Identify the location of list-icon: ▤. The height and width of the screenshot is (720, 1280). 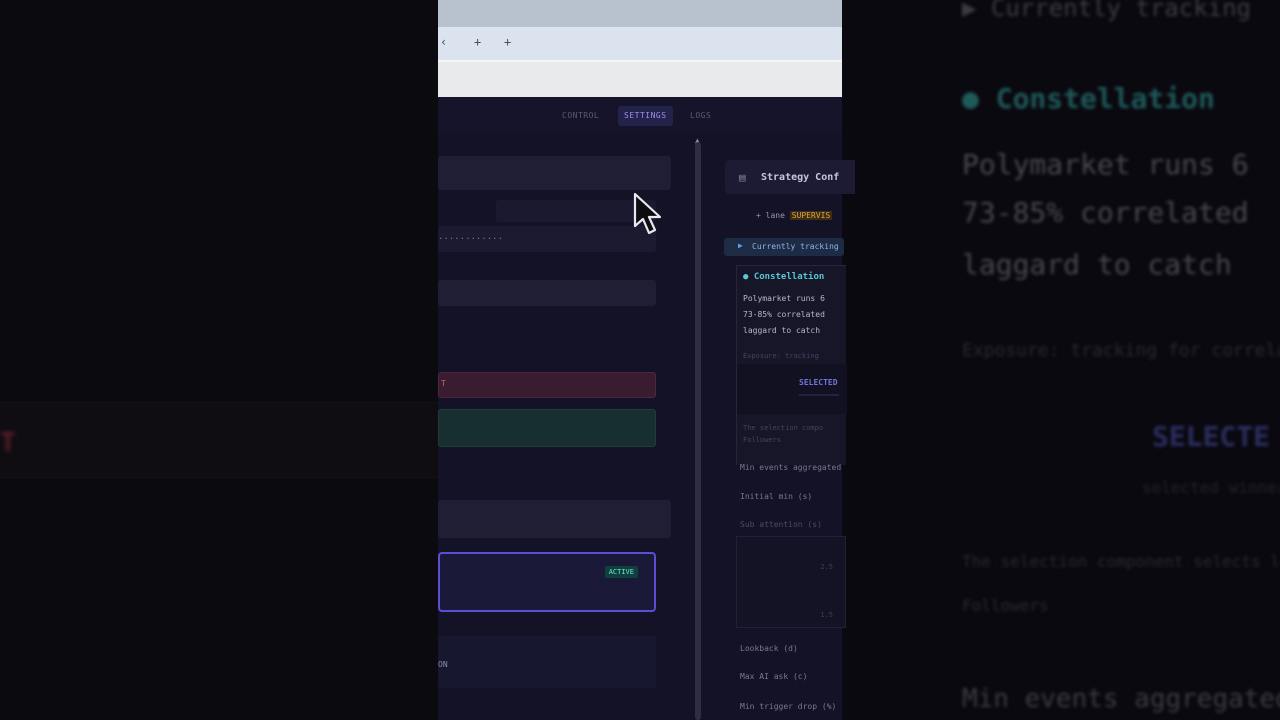
(742, 177).